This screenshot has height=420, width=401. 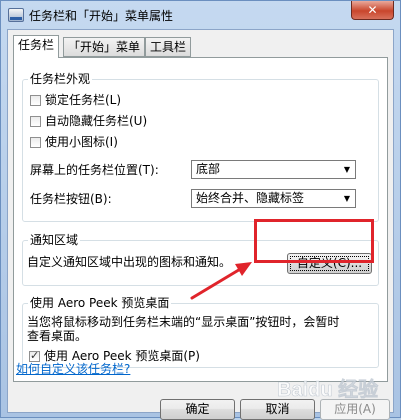 I want to click on svg-text: Baidu 经验, so click(x=327, y=389).